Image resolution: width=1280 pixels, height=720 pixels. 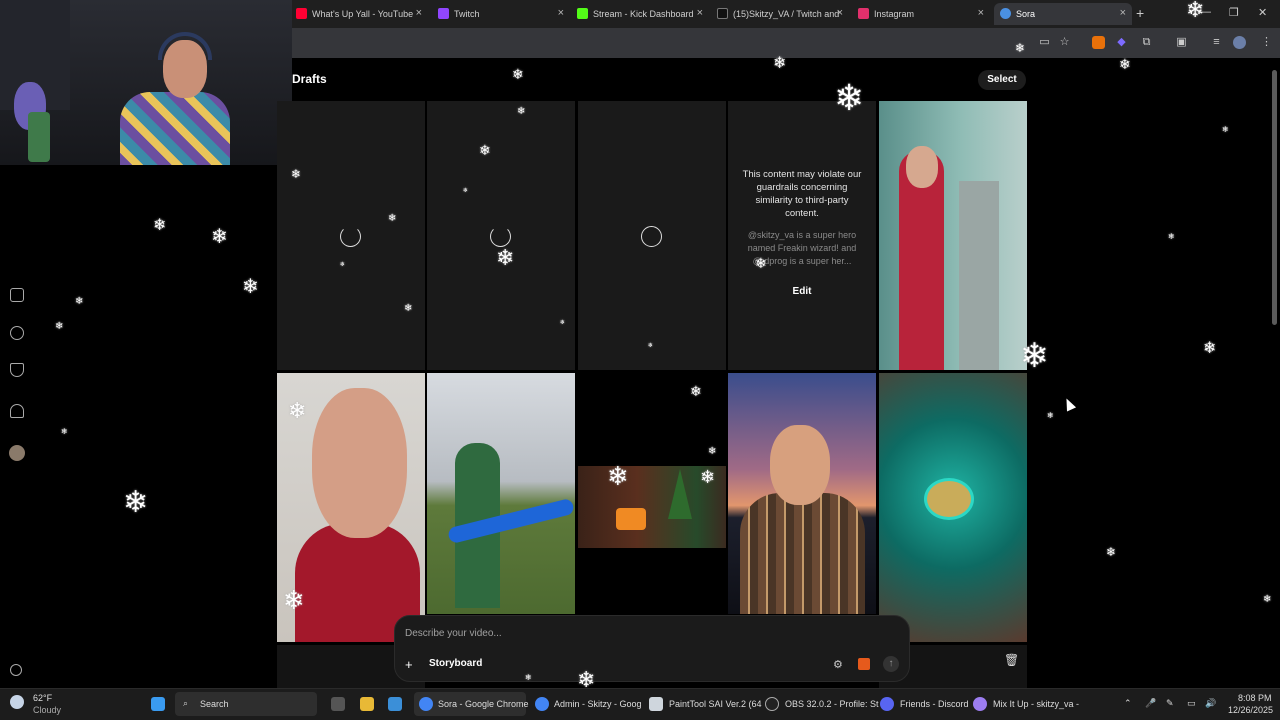 What do you see at coordinates (1146, 42) in the screenshot?
I see `extensions-puzzle-icon: ⧉` at bounding box center [1146, 42].